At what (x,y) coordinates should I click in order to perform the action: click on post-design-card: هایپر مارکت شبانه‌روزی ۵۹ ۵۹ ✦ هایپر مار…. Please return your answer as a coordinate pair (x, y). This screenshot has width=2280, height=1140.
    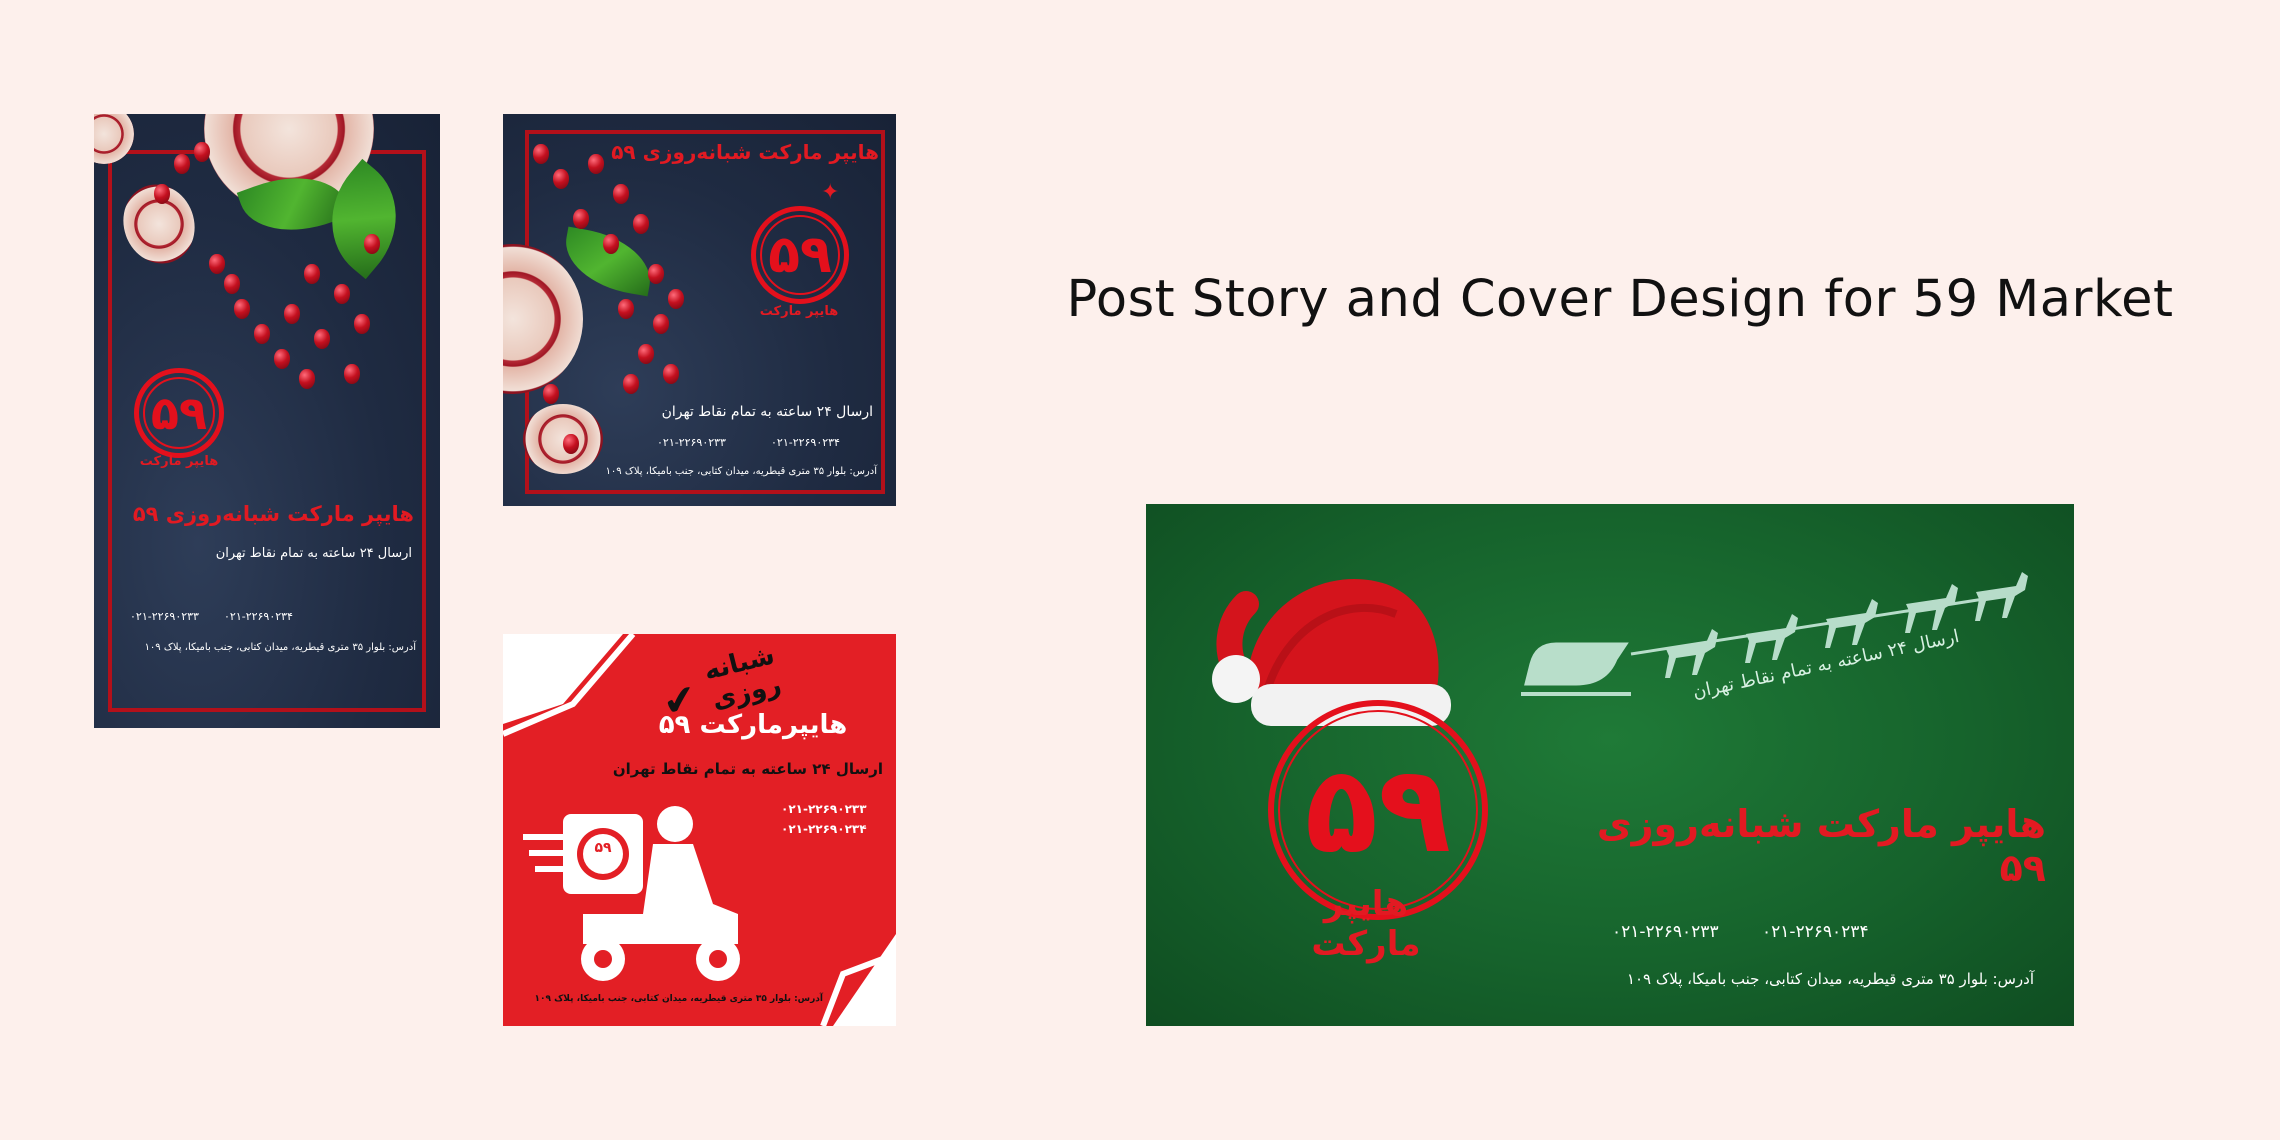
    Looking at the image, I should click on (699, 310).